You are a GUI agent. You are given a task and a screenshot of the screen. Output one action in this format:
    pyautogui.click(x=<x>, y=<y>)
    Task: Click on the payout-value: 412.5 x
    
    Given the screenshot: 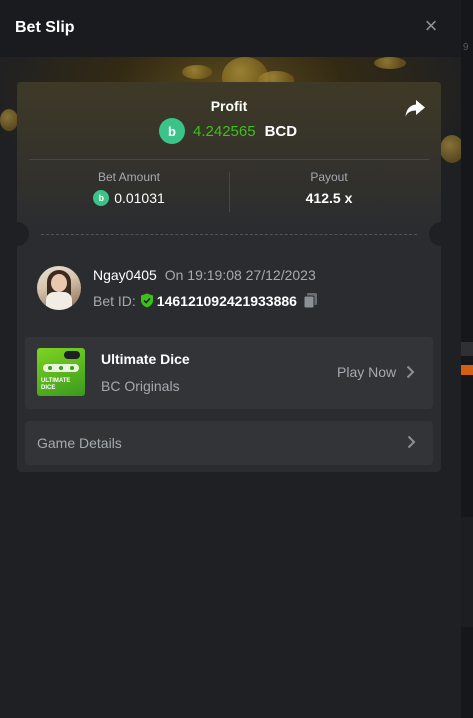 What is the action you would take?
    pyautogui.click(x=329, y=198)
    